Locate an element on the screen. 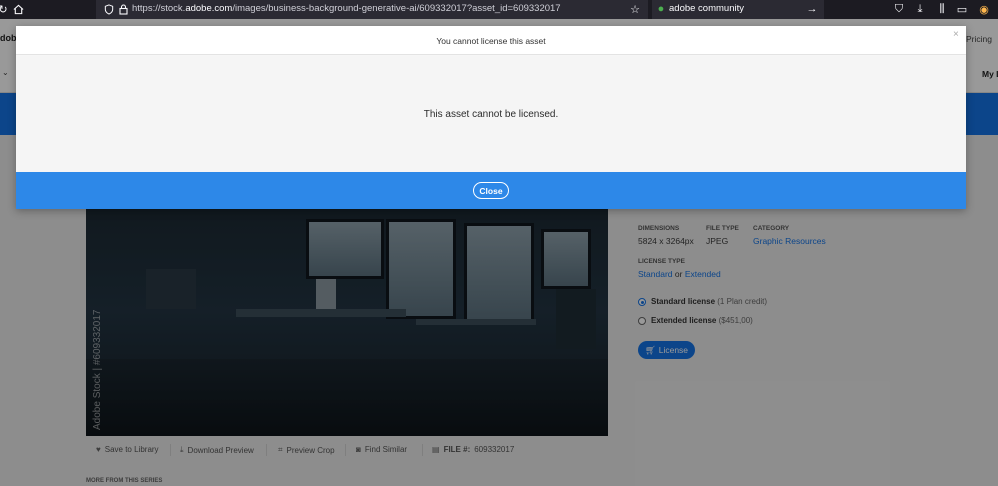 This screenshot has height=486, width=998. dialog-message: This asset cannot be licensed. is located at coordinates (491, 114).